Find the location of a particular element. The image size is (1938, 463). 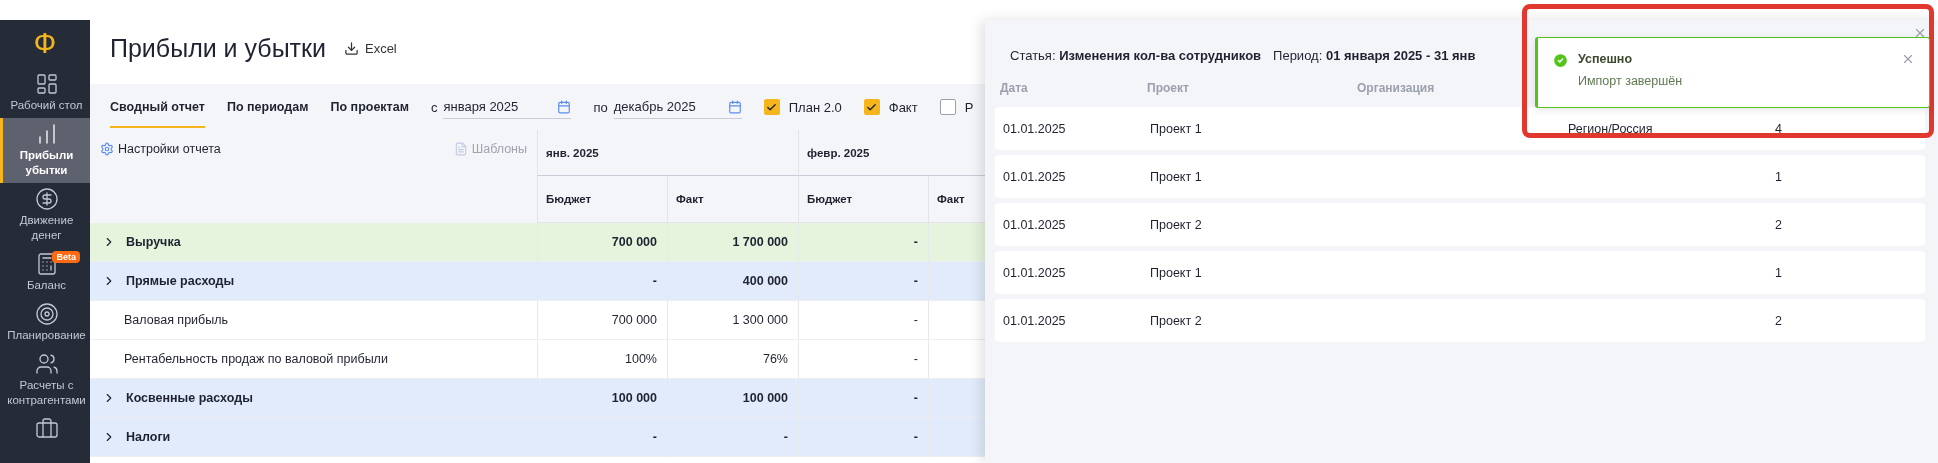

briefcase-icon is located at coordinates (46, 429).